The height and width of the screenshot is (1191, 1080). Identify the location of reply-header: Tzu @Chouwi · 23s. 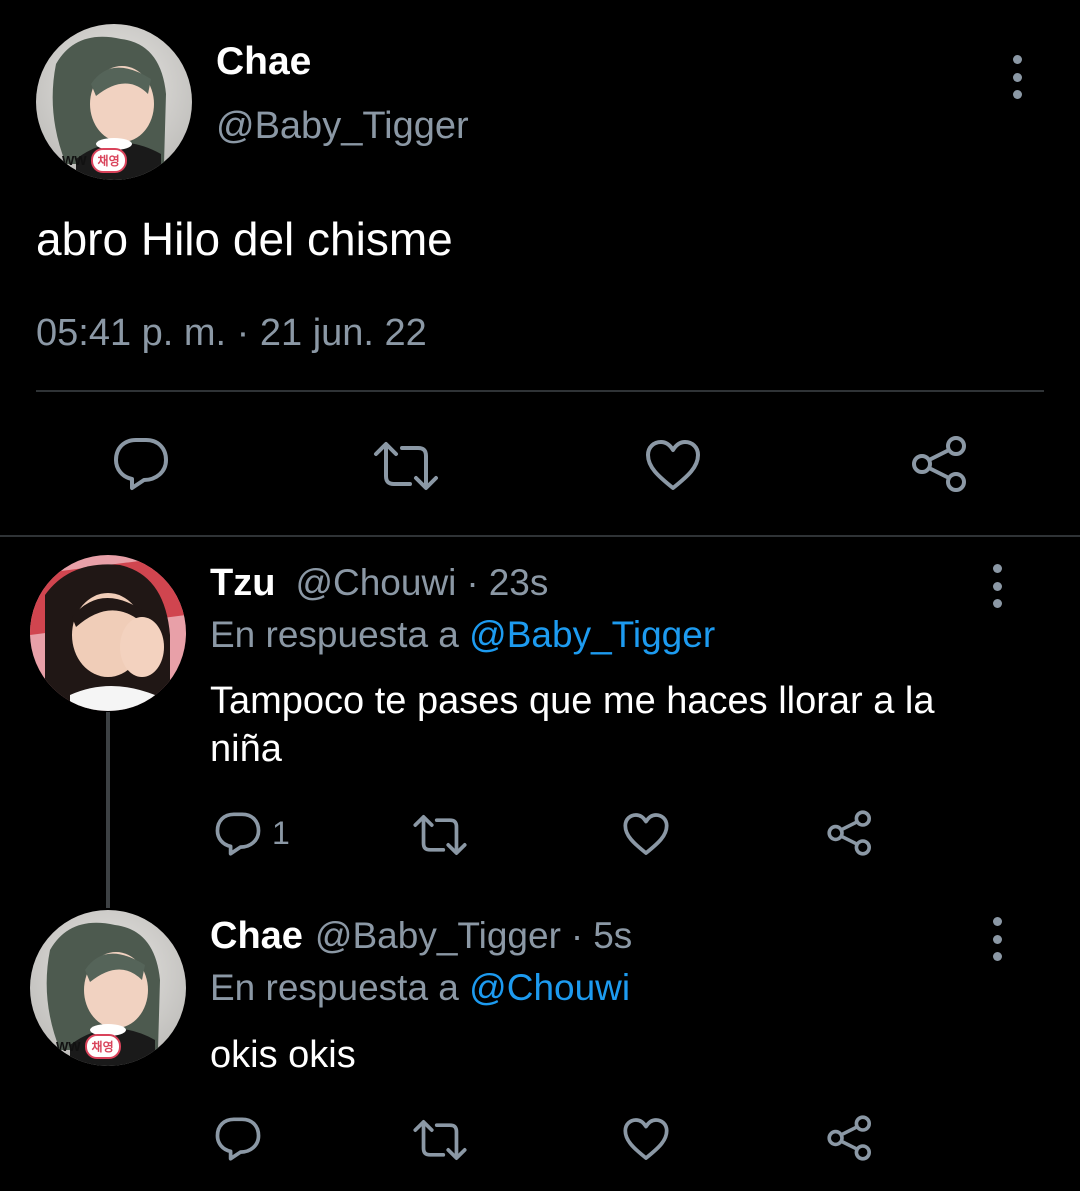
(379, 583).